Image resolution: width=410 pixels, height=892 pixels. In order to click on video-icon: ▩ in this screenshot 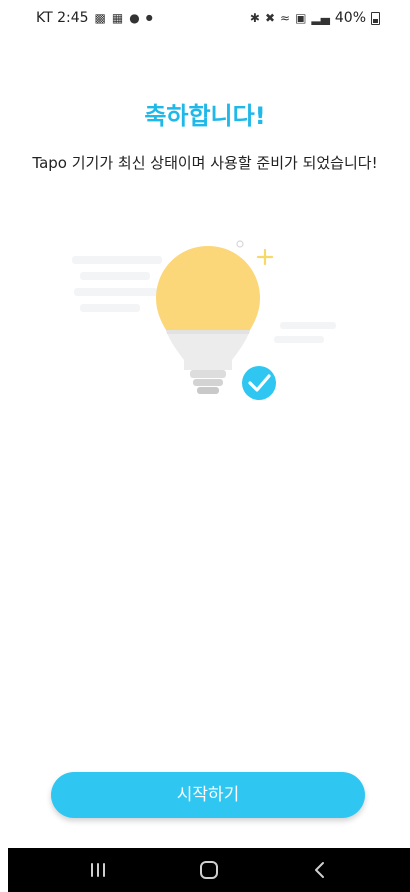, I will do `click(100, 18)`.